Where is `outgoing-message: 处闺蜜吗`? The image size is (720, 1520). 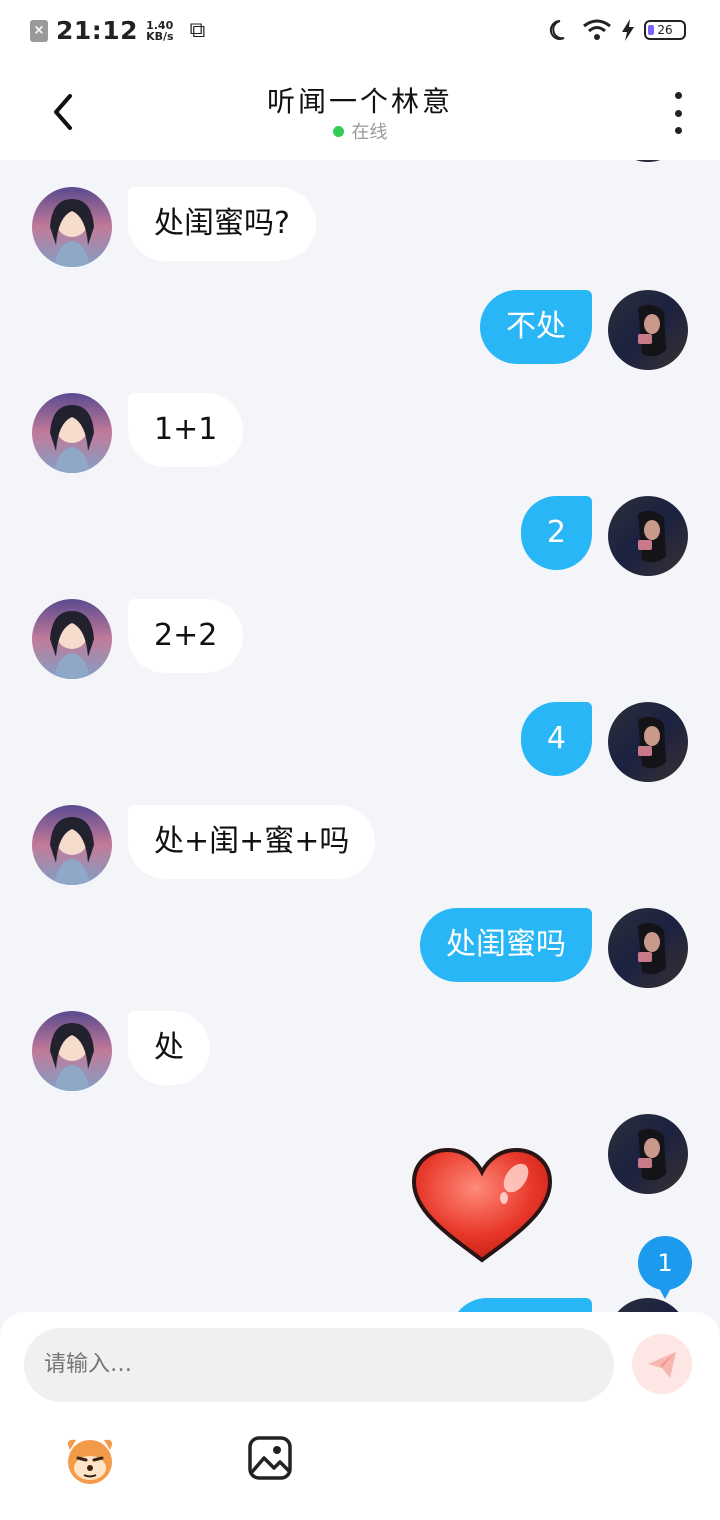
outgoing-message: 处闺蜜吗 is located at coordinates (506, 945).